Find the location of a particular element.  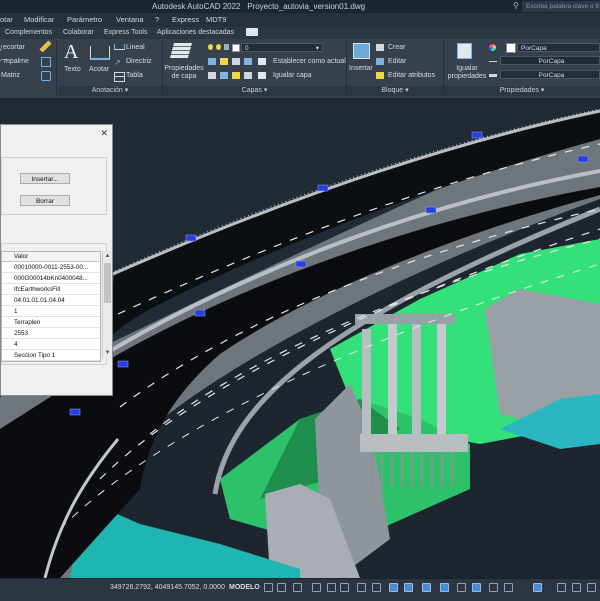

dimension-button: Acotar is located at coordinates (99, 69).